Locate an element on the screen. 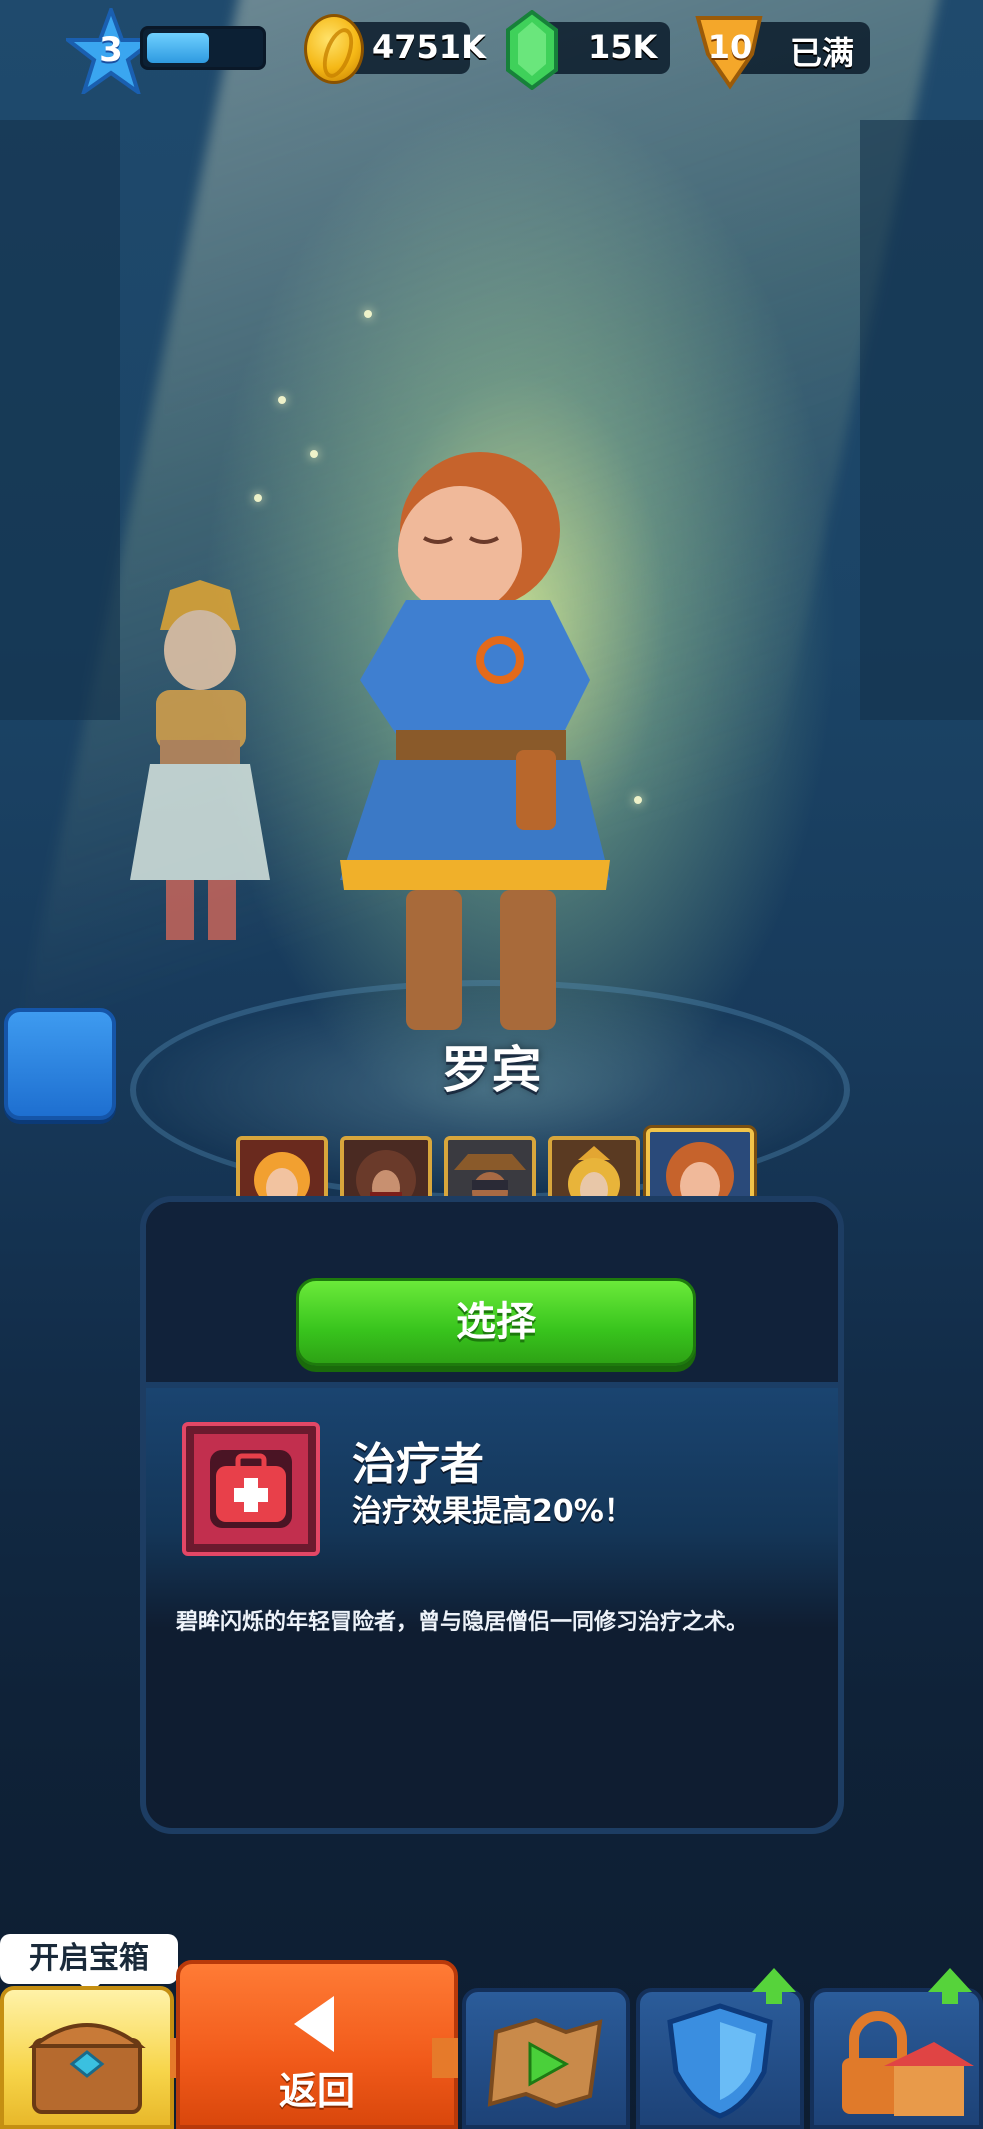  tab-divider is located at coordinates (445, 2058).